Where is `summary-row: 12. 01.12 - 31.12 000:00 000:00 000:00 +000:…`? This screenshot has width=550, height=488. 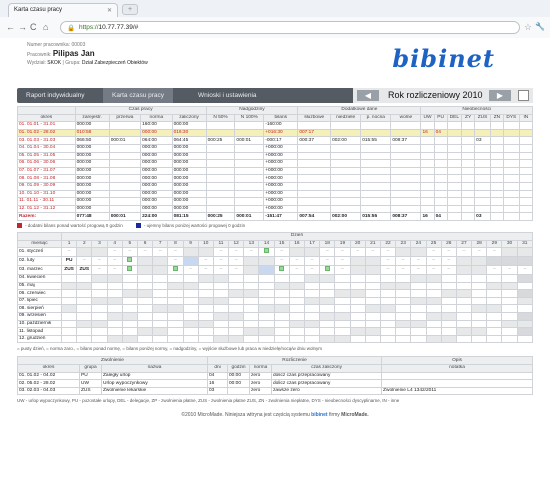
summary-row: 12. 01.12 - 31.12 000:00 000:00 000:00 +000:… is located at coordinates (275, 209).